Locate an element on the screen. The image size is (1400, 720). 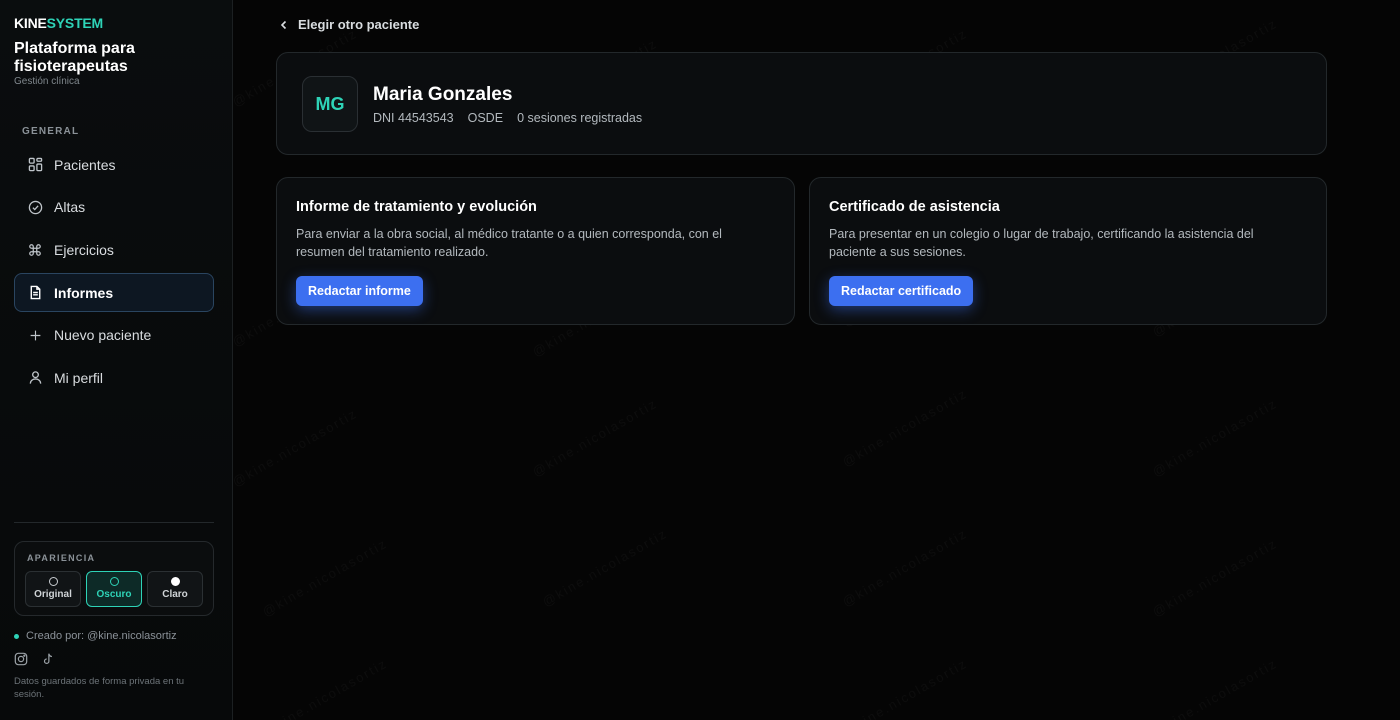
tiktok-icon is located at coordinates (48, 659).